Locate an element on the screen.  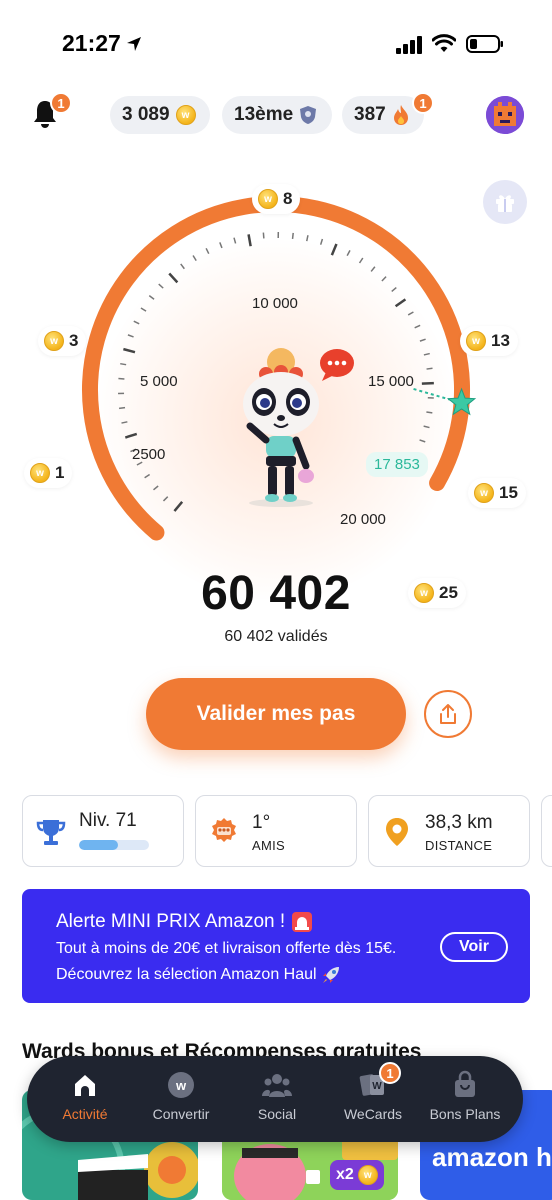
coins-value: 3 089 is located at coordinates (146, 114).